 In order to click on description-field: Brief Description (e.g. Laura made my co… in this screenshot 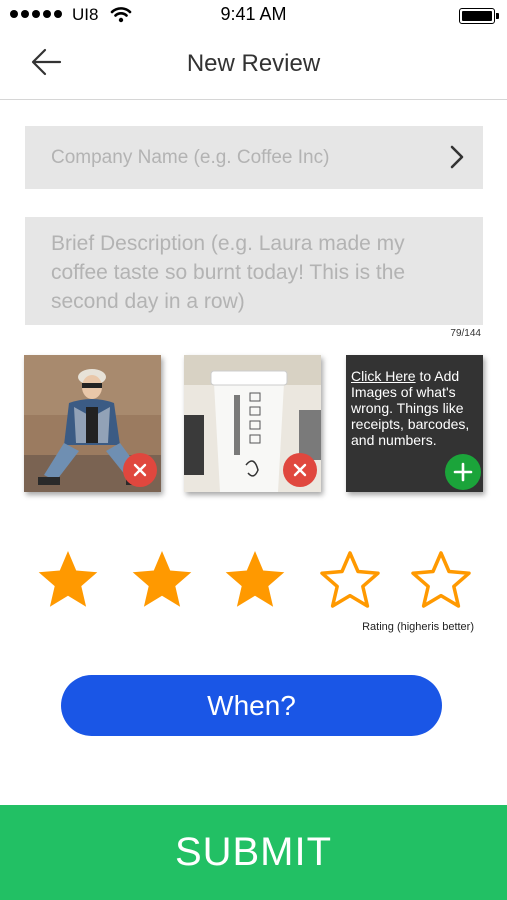, I will do `click(254, 271)`.